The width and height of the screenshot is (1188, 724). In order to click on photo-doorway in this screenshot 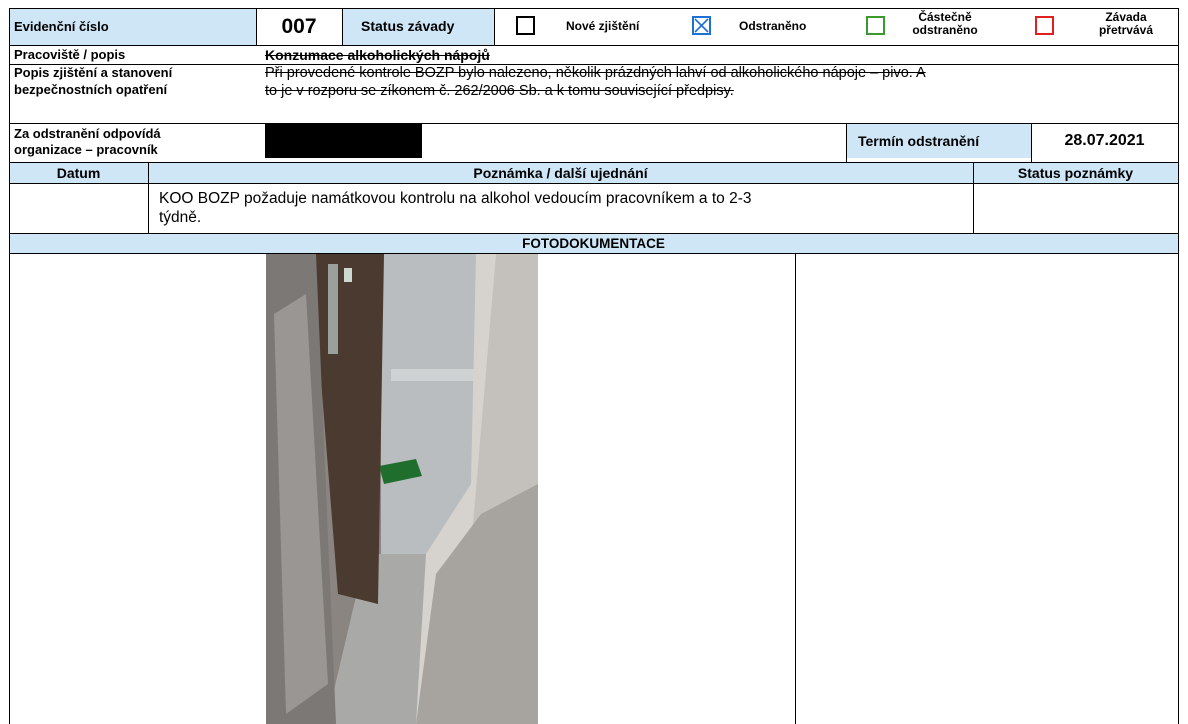, I will do `click(402, 489)`.